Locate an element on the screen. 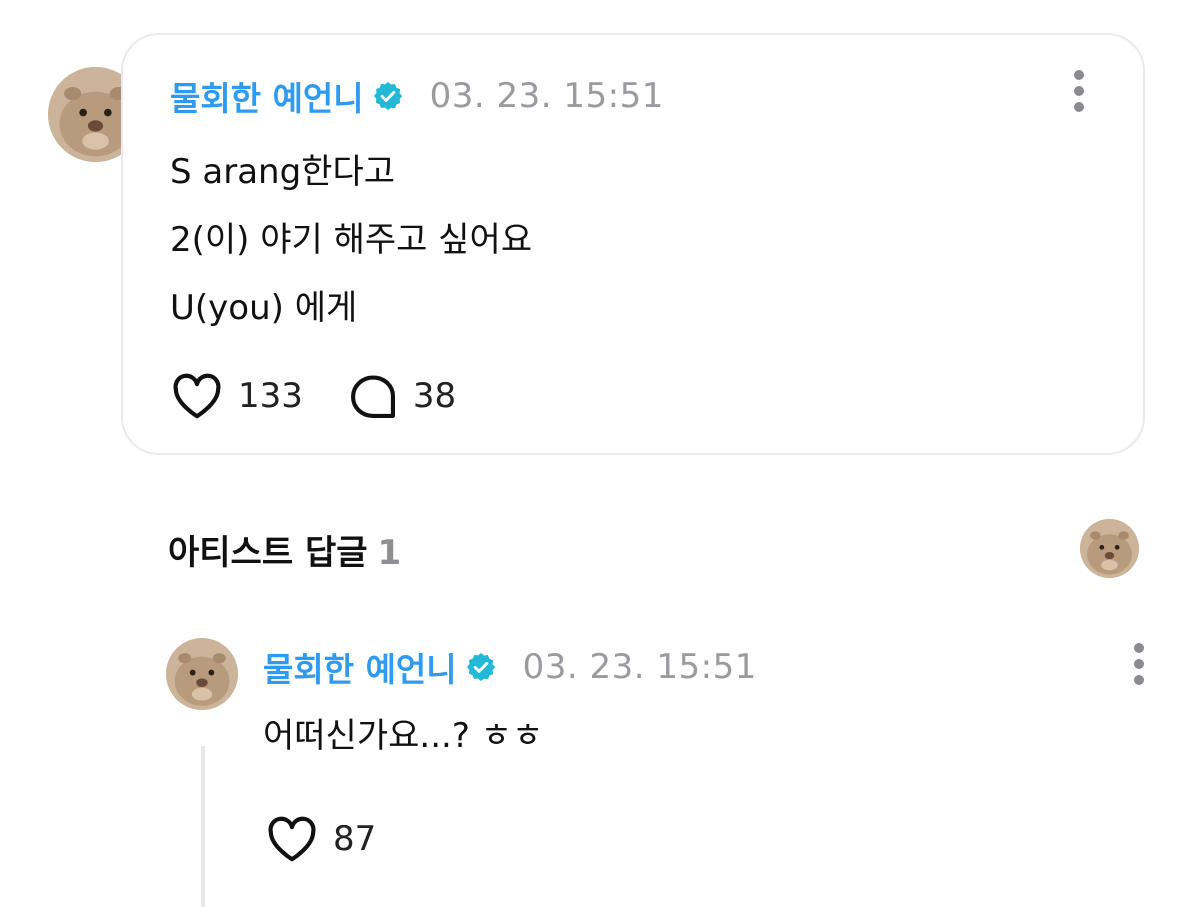 This screenshot has height=907, width=1199. post-like-button: 133 is located at coordinates (236, 396).